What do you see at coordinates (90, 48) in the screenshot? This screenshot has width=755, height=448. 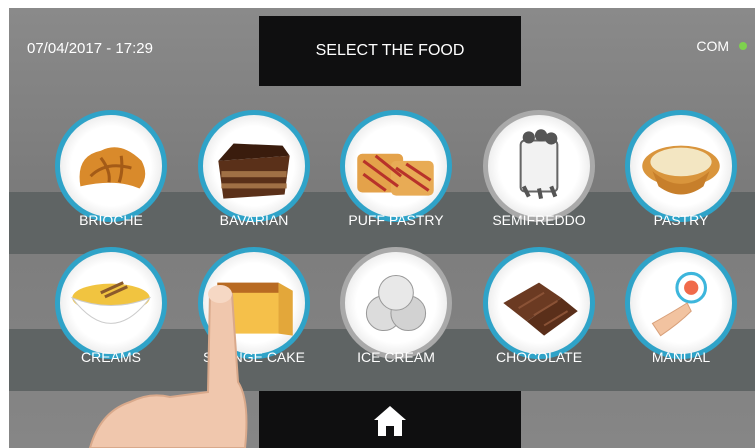 I see `datetime: 07/04/2017 - 17:29` at bounding box center [90, 48].